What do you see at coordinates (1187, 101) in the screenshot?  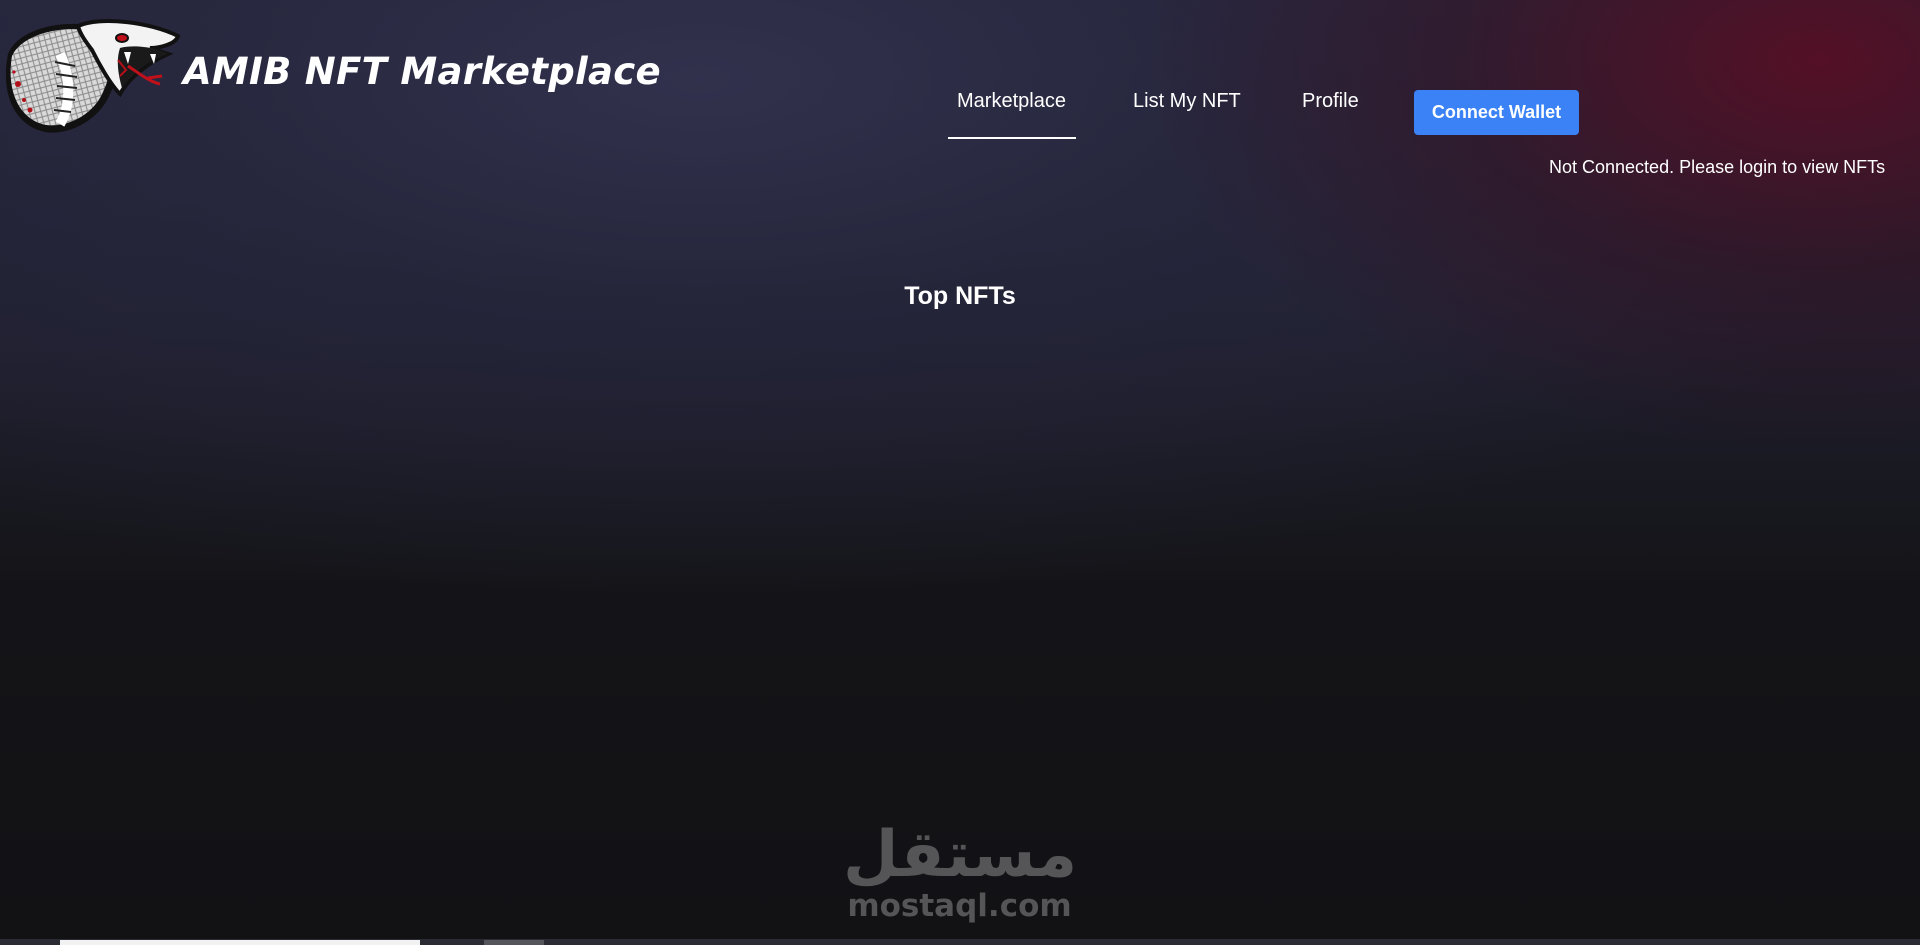 I see `nav-item-list-my-nft: List My NFT` at bounding box center [1187, 101].